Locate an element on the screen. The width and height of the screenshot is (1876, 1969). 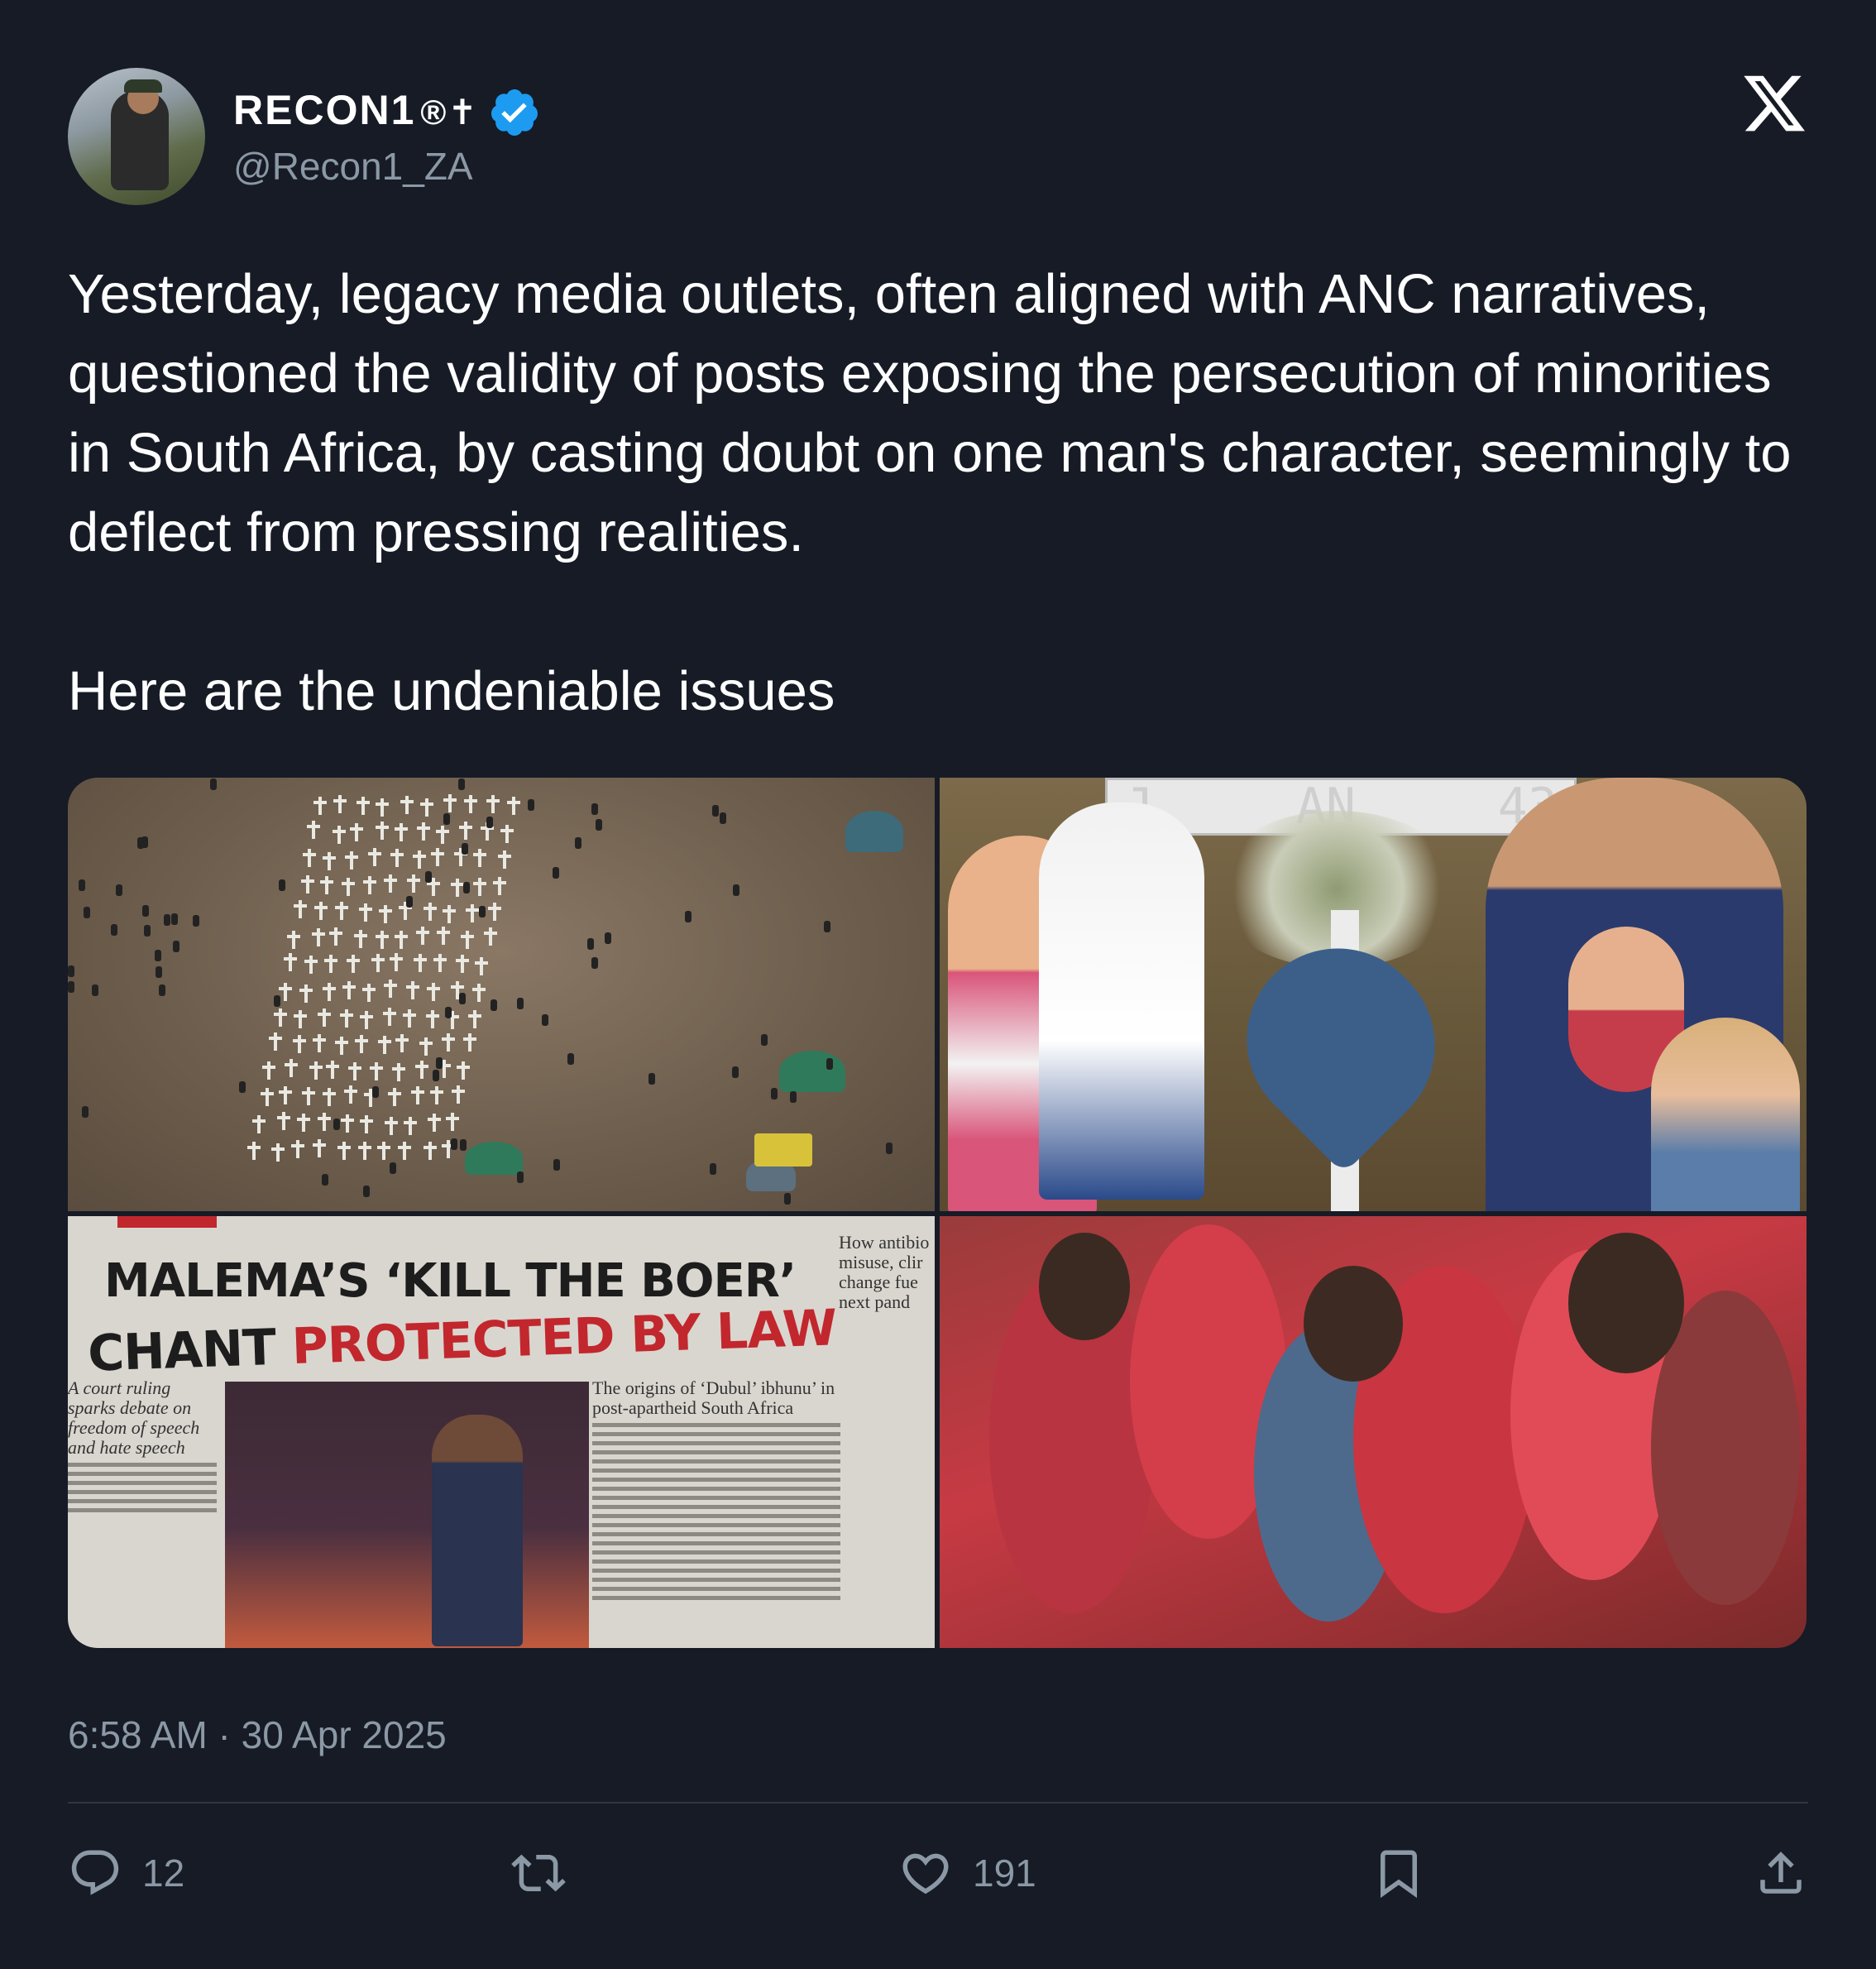
tweet-timestamp: 6:58 AM · 30 Apr 2025 is located at coordinates (257, 1735).